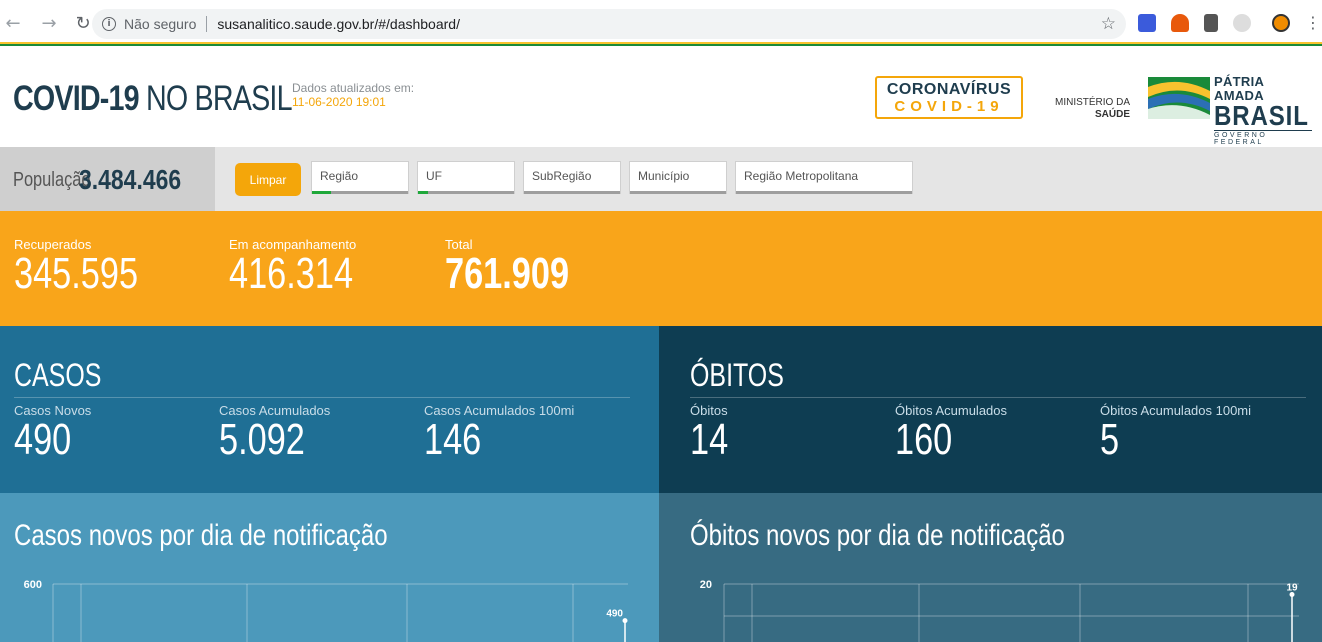  What do you see at coordinates (453, 439) in the screenshot?
I see `casos-acumulados-100mi-value: 146` at bounding box center [453, 439].